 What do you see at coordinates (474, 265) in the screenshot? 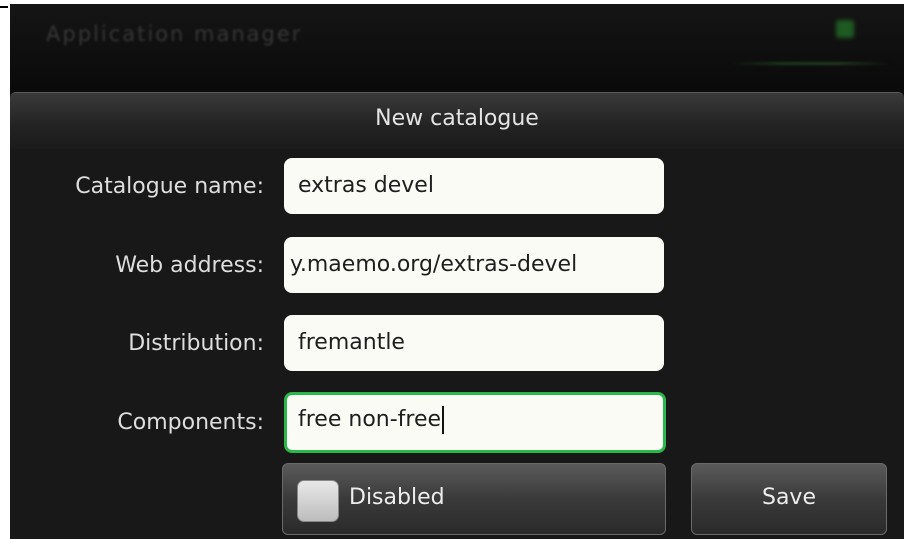
I see `web-address-field: y.maemo.org/extras-devel` at bounding box center [474, 265].